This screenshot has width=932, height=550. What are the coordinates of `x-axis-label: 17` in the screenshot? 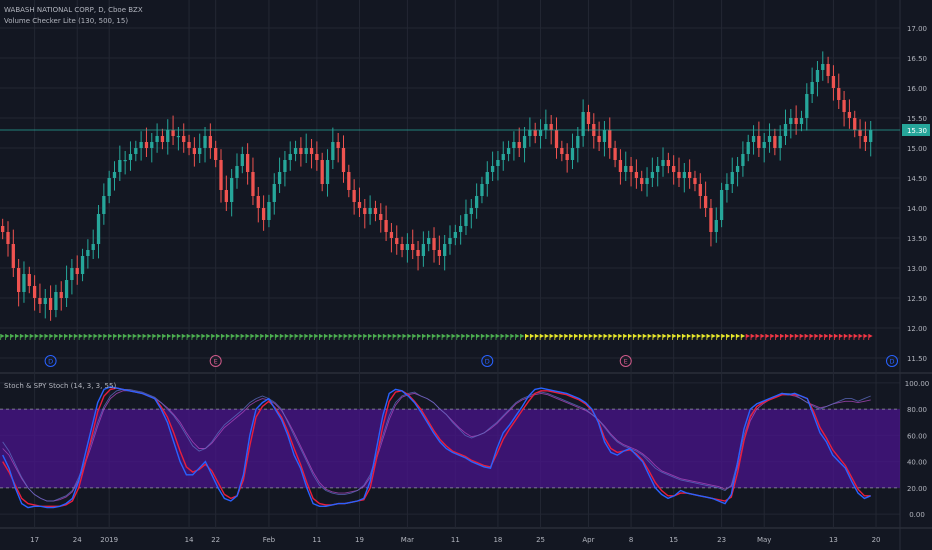 It's located at (34, 540).